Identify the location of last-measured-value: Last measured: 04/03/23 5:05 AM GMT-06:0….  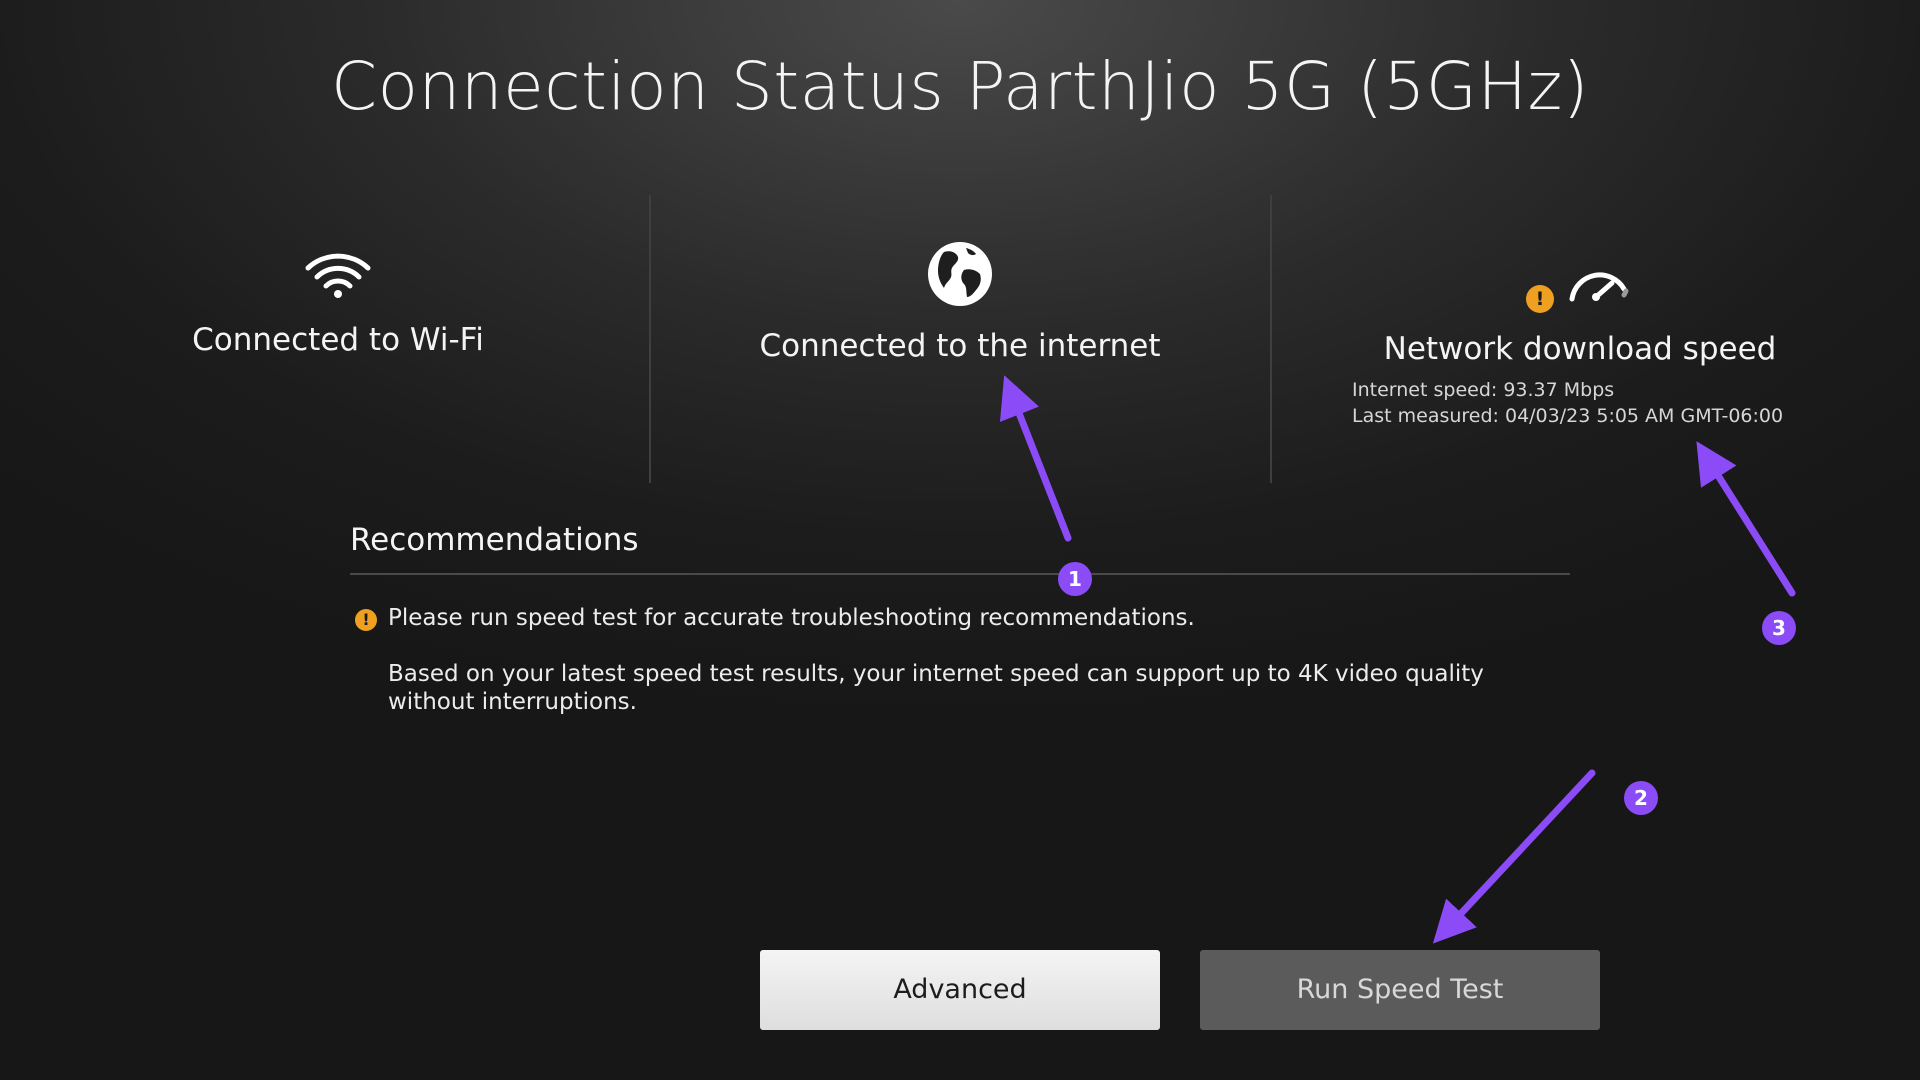
(1568, 416).